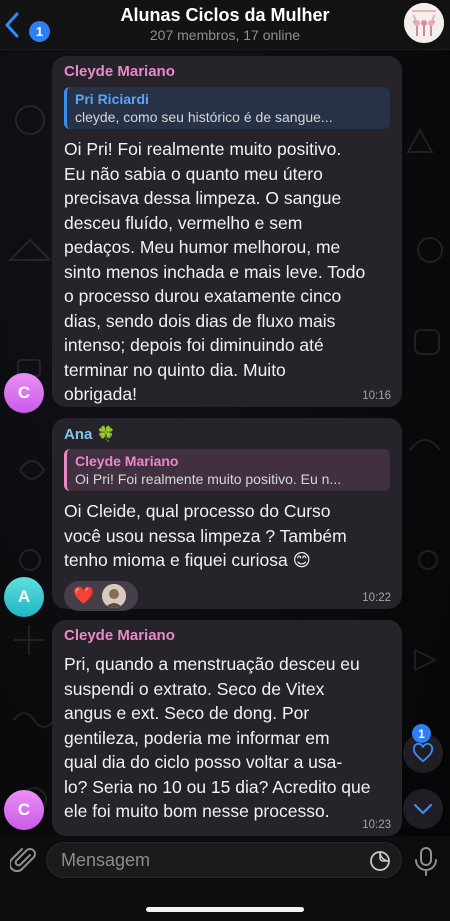 This screenshot has height=921, width=450. Describe the element at coordinates (426, 861) in the screenshot. I see `microphone-icon` at that location.